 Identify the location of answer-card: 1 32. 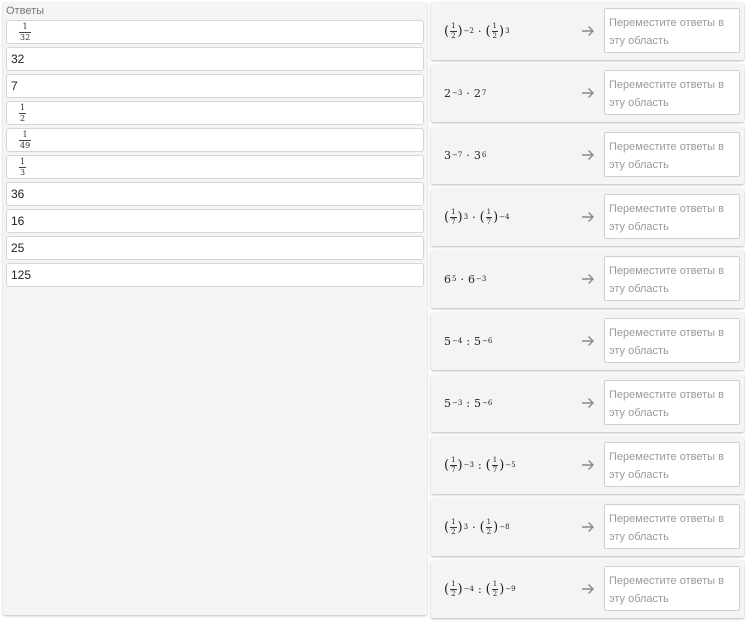
(215, 32).